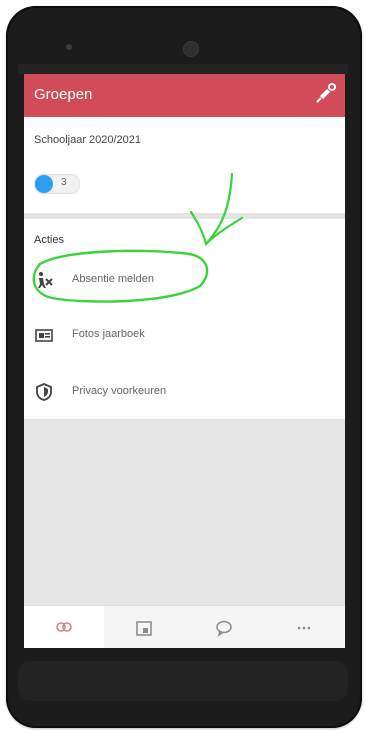 The width and height of the screenshot is (365, 735). I want to click on action-row-privacy: Privacy voorkeuren, so click(184, 392).